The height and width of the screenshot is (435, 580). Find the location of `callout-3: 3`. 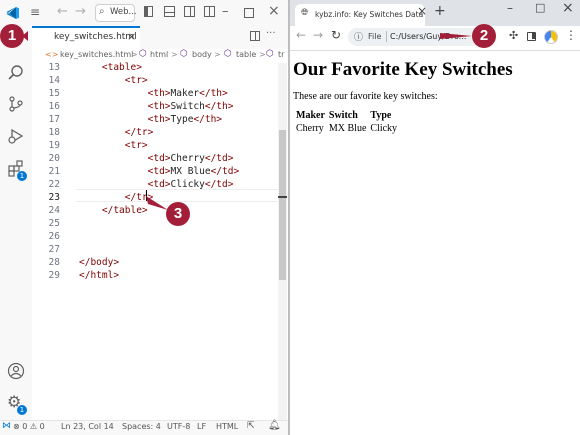

callout-3: 3 is located at coordinates (178, 214).